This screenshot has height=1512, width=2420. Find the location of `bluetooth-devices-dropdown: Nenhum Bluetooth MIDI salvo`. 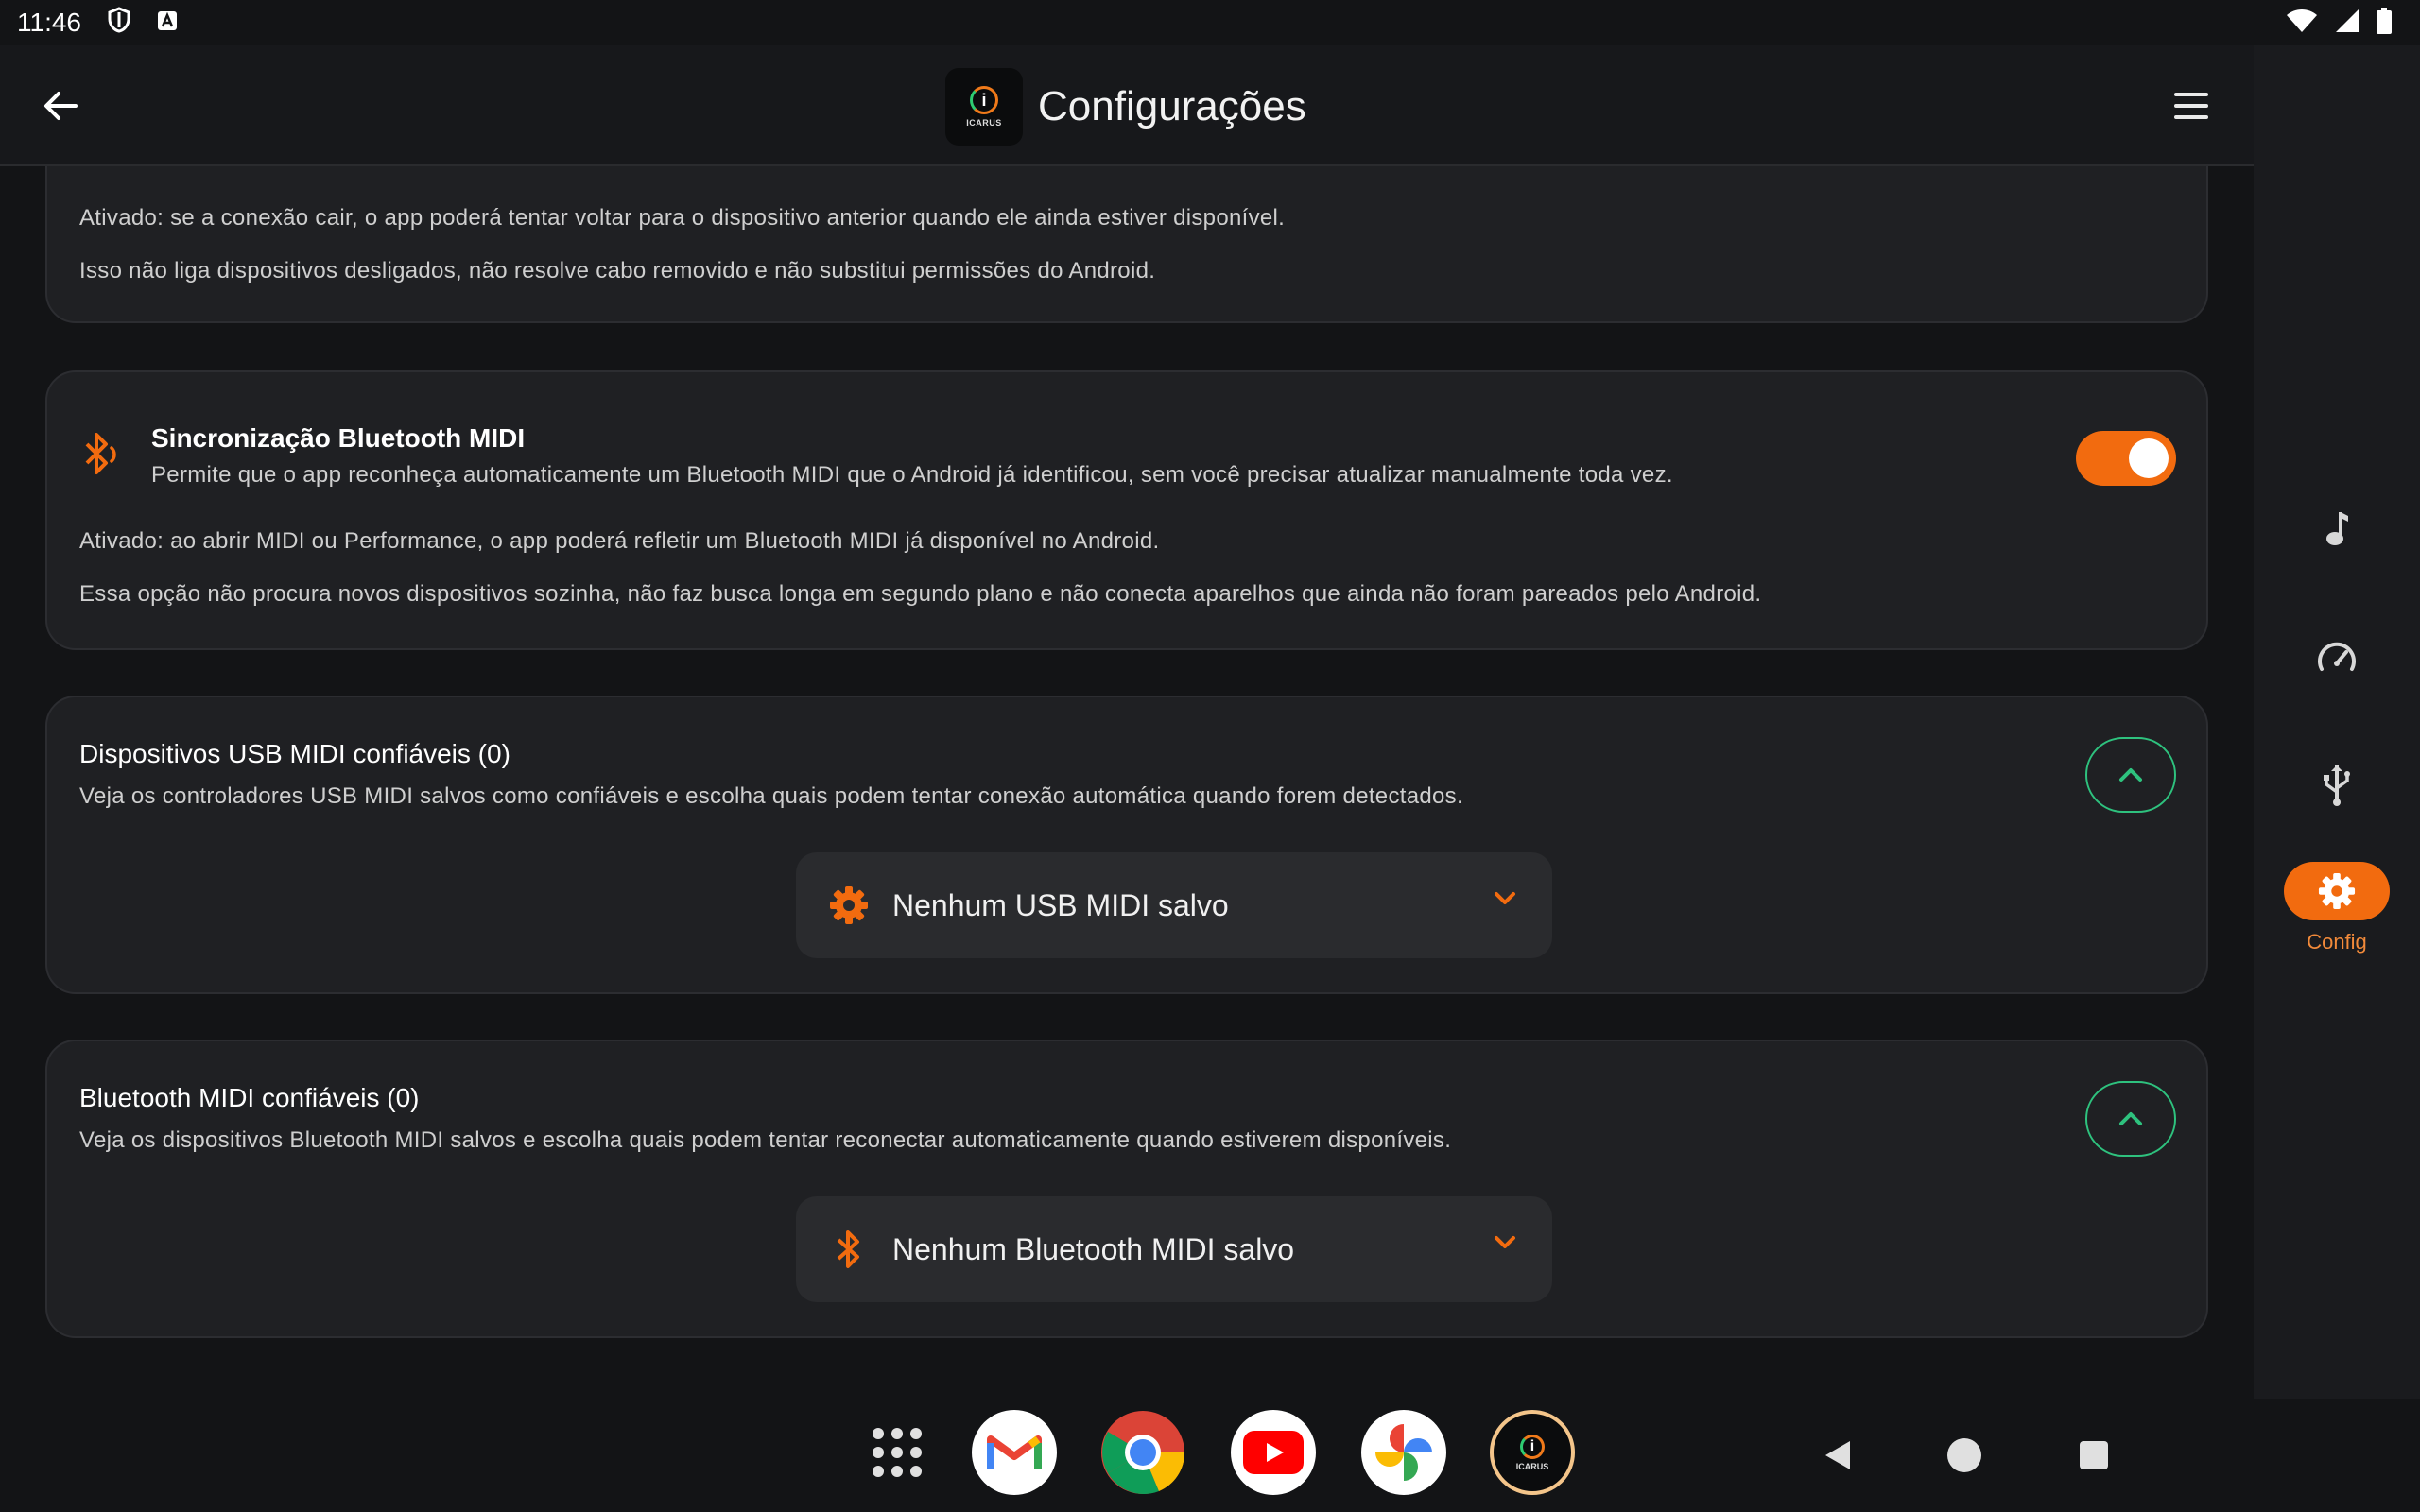

bluetooth-devices-dropdown: Nenhum Bluetooth MIDI salvo is located at coordinates (1174, 1249).